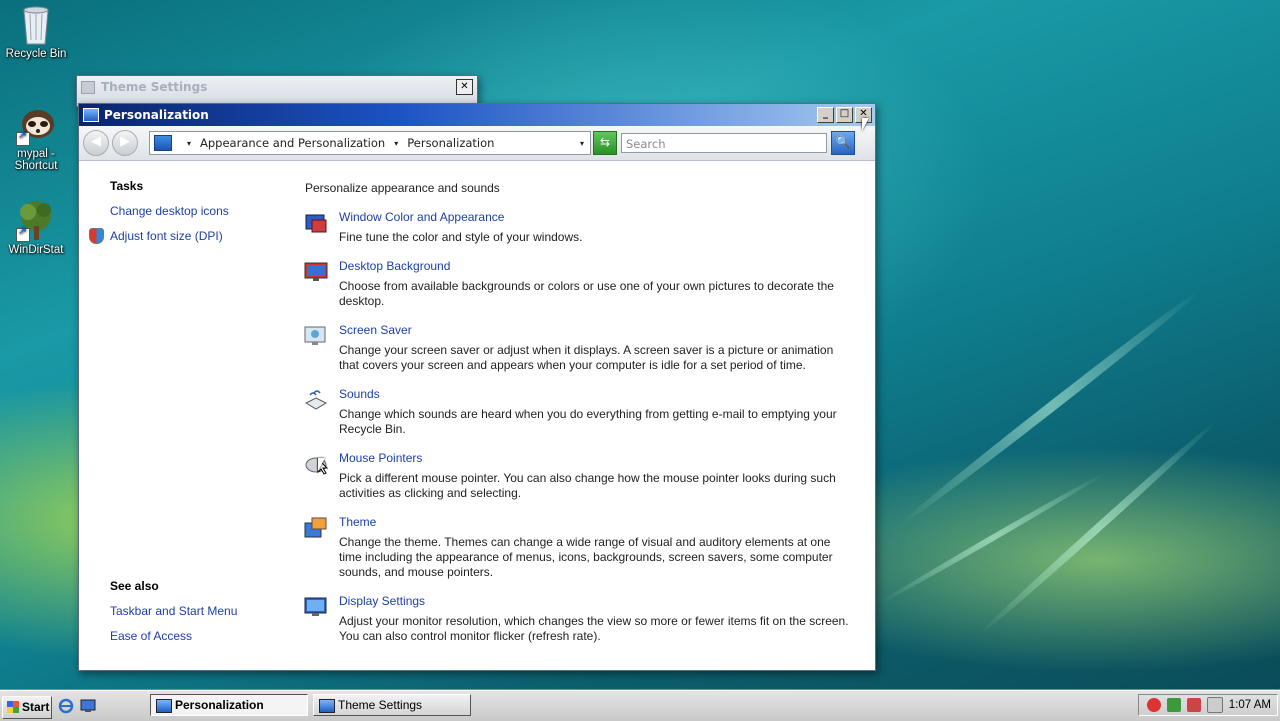  What do you see at coordinates (151, 636) in the screenshot?
I see `ease-of-access-link: Ease of Access` at bounding box center [151, 636].